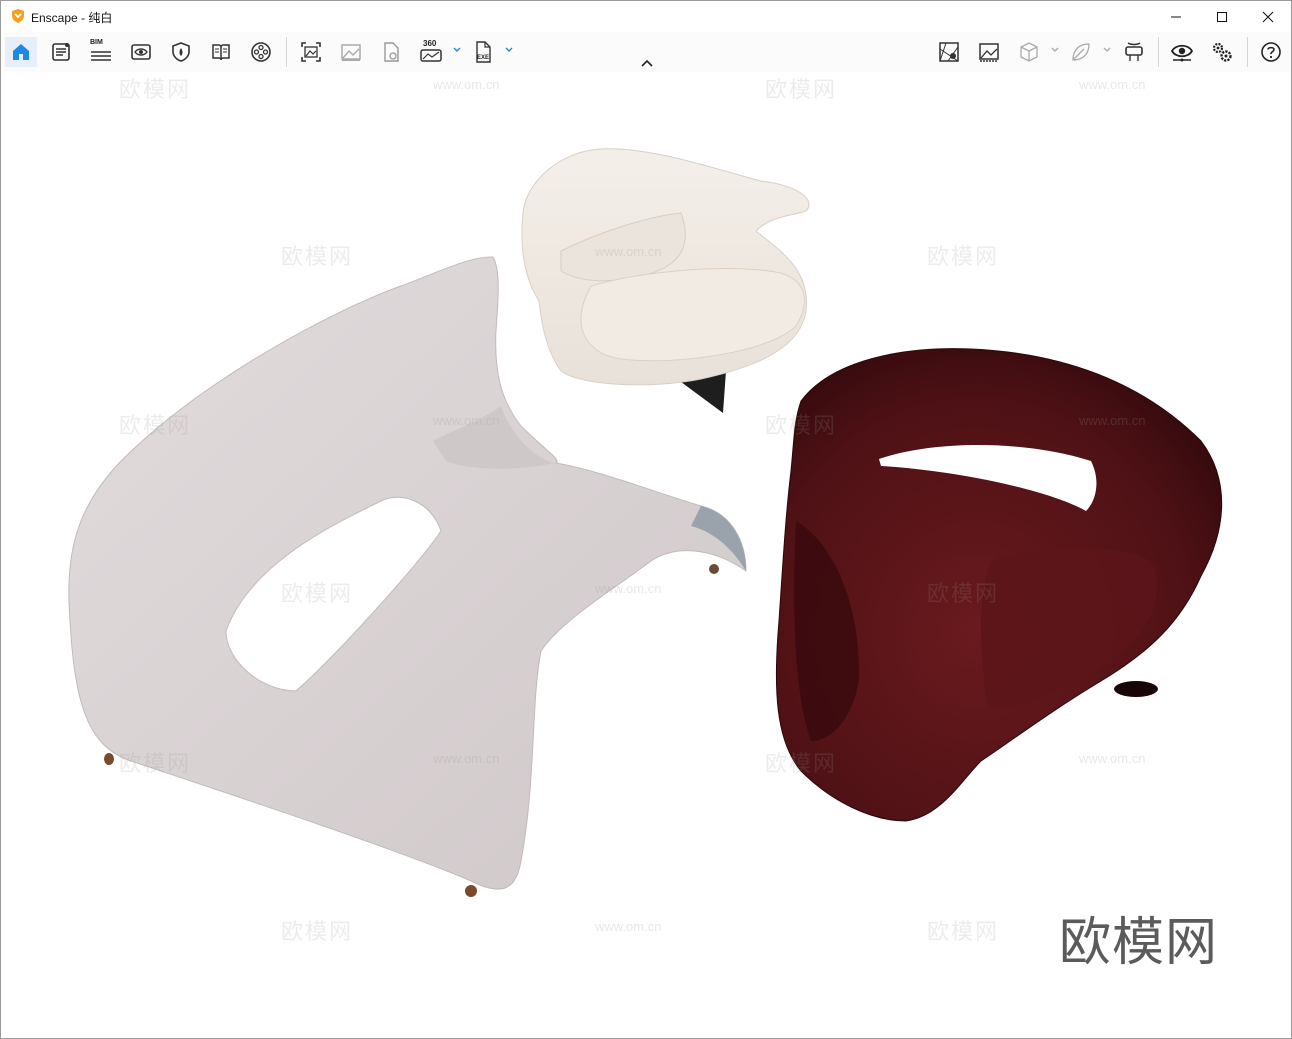 The width and height of the screenshot is (1292, 1039). I want to click on title-bar: Enscape - 纯白, so click(646, 16).